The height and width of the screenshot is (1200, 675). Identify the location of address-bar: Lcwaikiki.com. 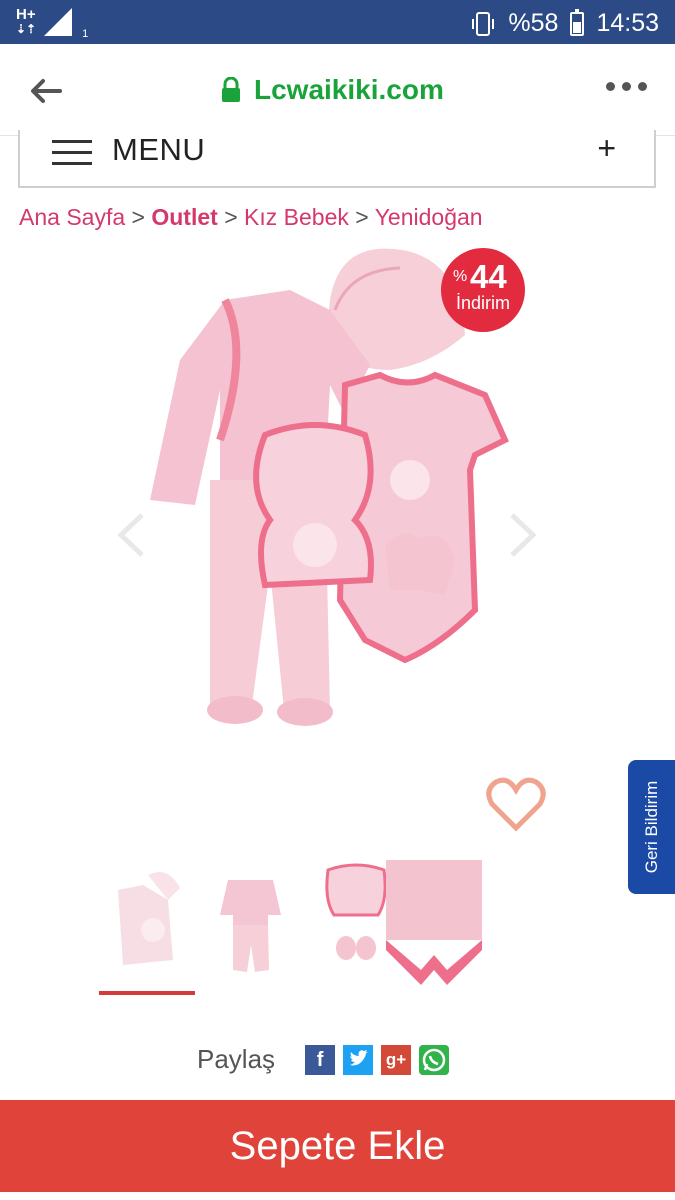
(332, 90).